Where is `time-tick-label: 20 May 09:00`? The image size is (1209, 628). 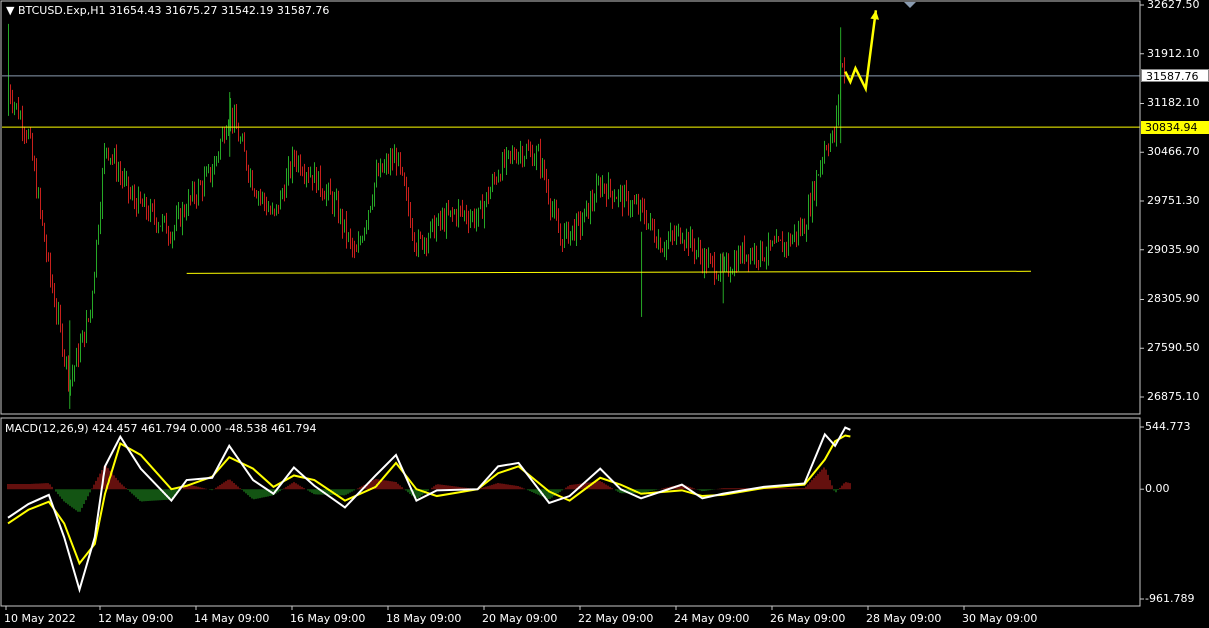
time-tick-label: 20 May 09:00 is located at coordinates (520, 618).